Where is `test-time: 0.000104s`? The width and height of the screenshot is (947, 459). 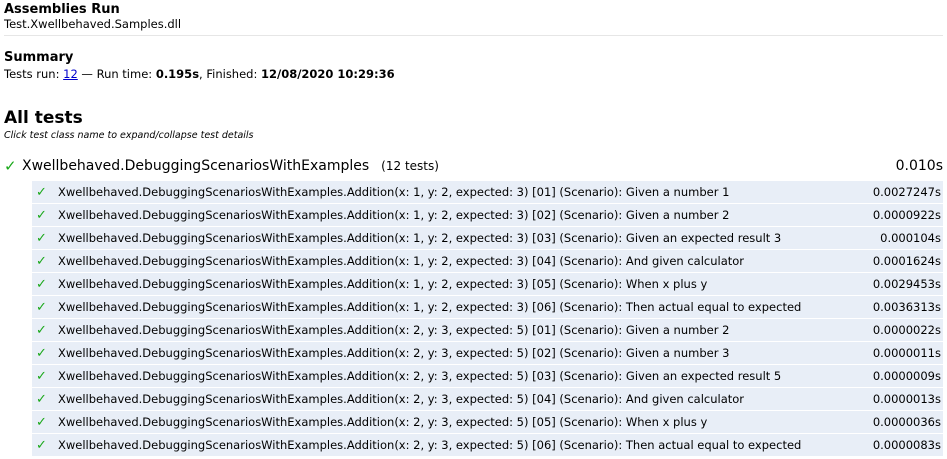 test-time: 0.000104s is located at coordinates (910, 238).